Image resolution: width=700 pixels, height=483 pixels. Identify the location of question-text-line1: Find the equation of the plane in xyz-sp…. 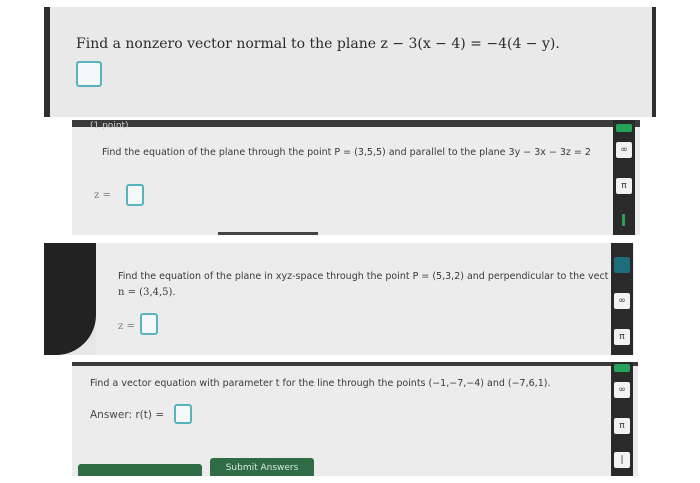
(363, 276).